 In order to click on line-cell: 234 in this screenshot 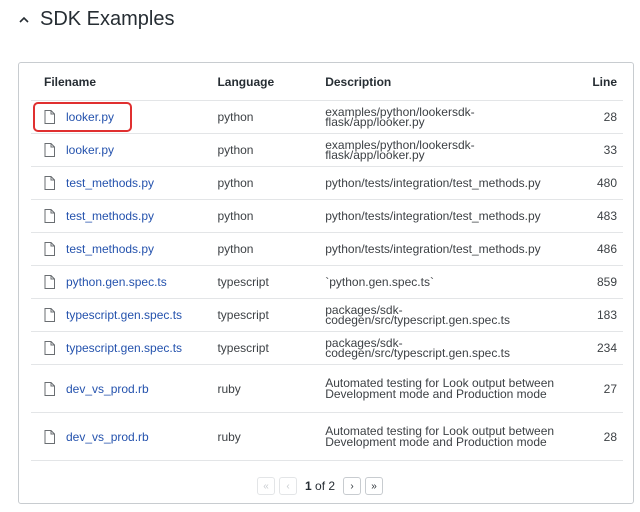, I will do `click(598, 348)`.